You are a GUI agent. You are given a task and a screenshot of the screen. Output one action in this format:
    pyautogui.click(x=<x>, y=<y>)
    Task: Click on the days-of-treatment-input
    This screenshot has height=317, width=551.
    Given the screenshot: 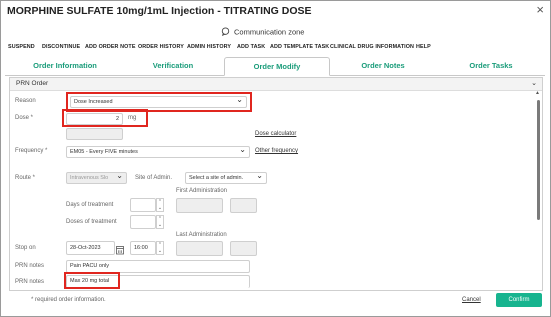 What is the action you would take?
    pyautogui.click(x=143, y=205)
    